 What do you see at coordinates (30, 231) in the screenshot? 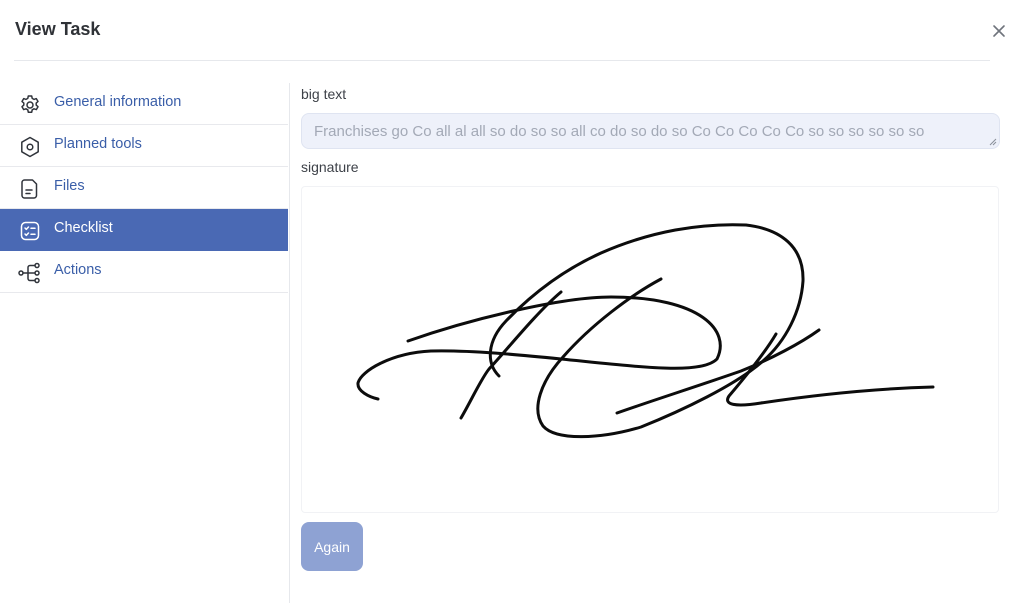
I see `checklist-icon` at bounding box center [30, 231].